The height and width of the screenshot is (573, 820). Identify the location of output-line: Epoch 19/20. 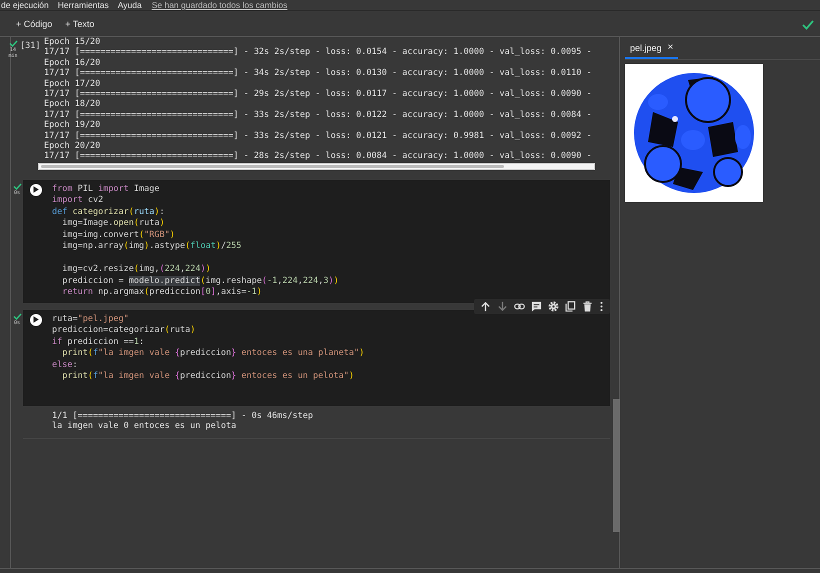
(73, 125).